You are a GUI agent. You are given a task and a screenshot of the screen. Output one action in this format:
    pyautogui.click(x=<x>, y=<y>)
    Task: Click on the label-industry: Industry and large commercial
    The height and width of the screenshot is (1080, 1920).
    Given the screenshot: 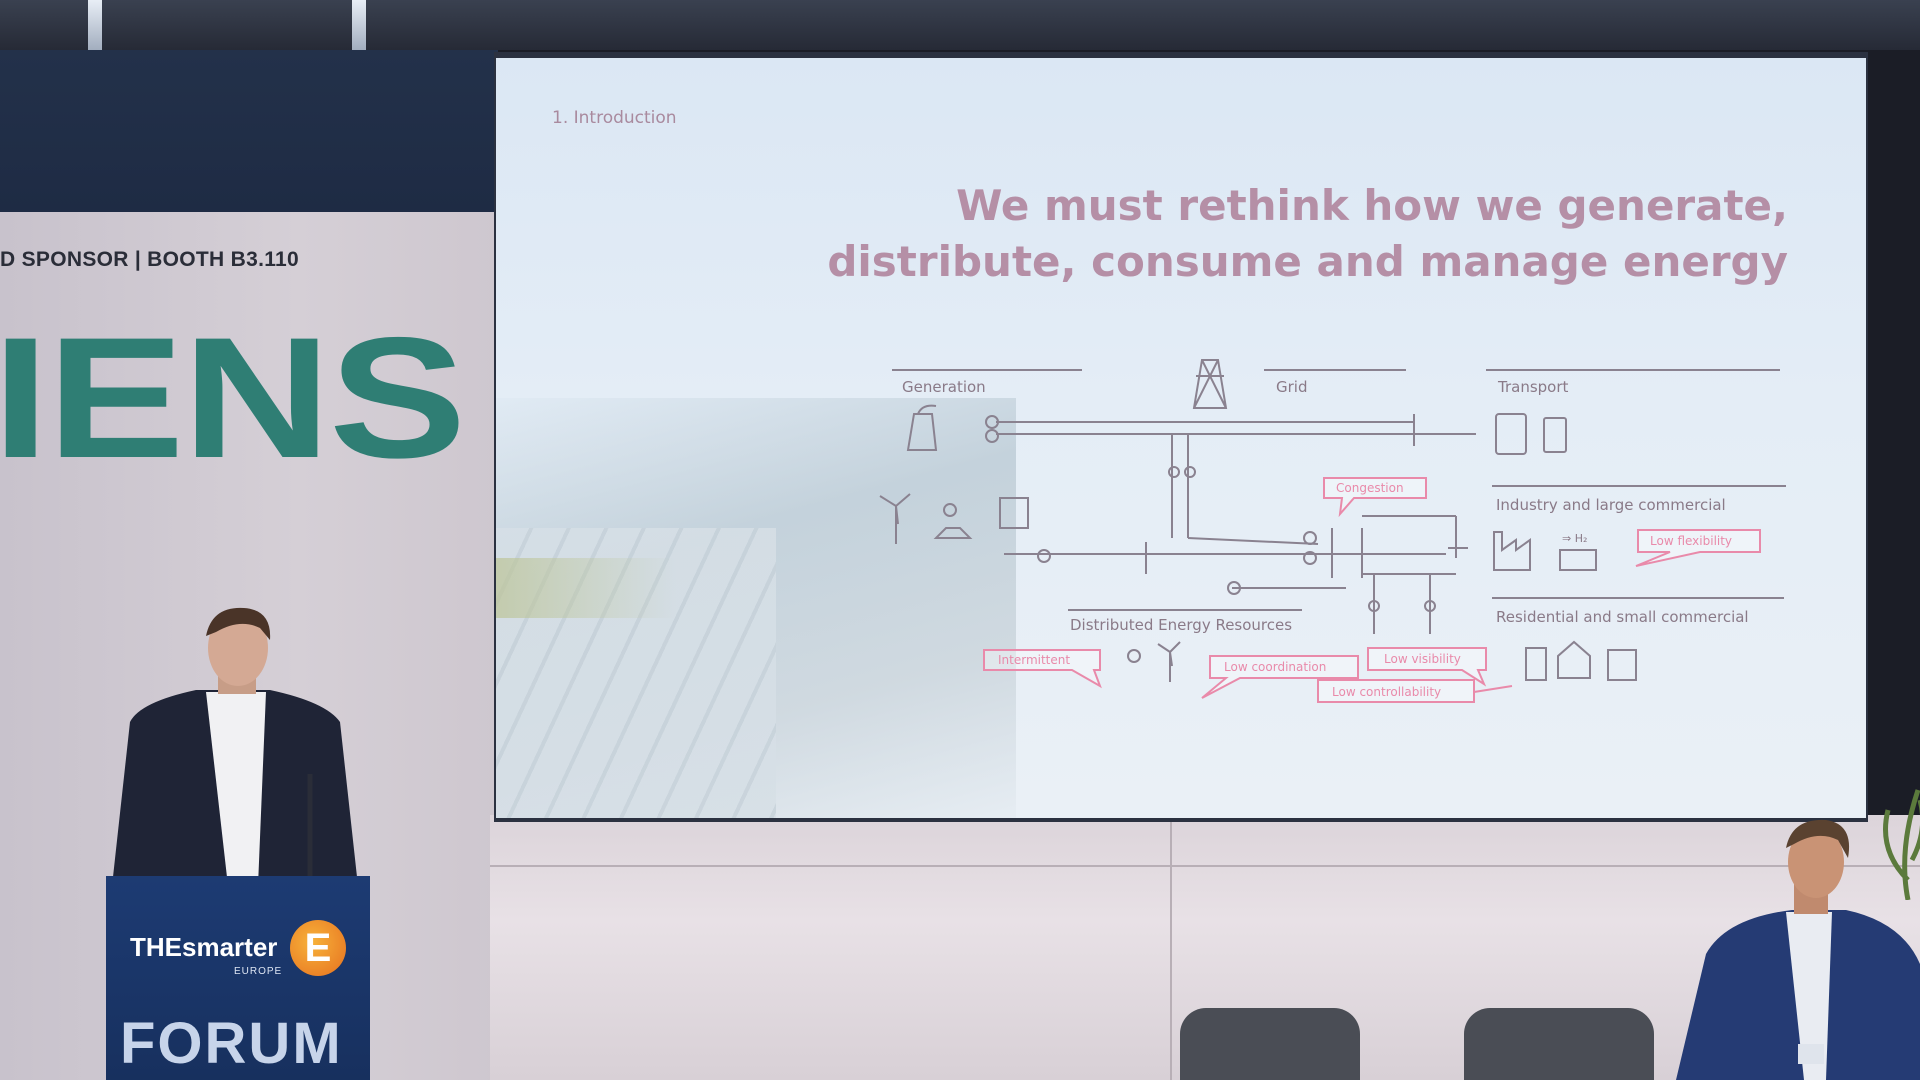 What is the action you would take?
    pyautogui.click(x=1611, y=505)
    